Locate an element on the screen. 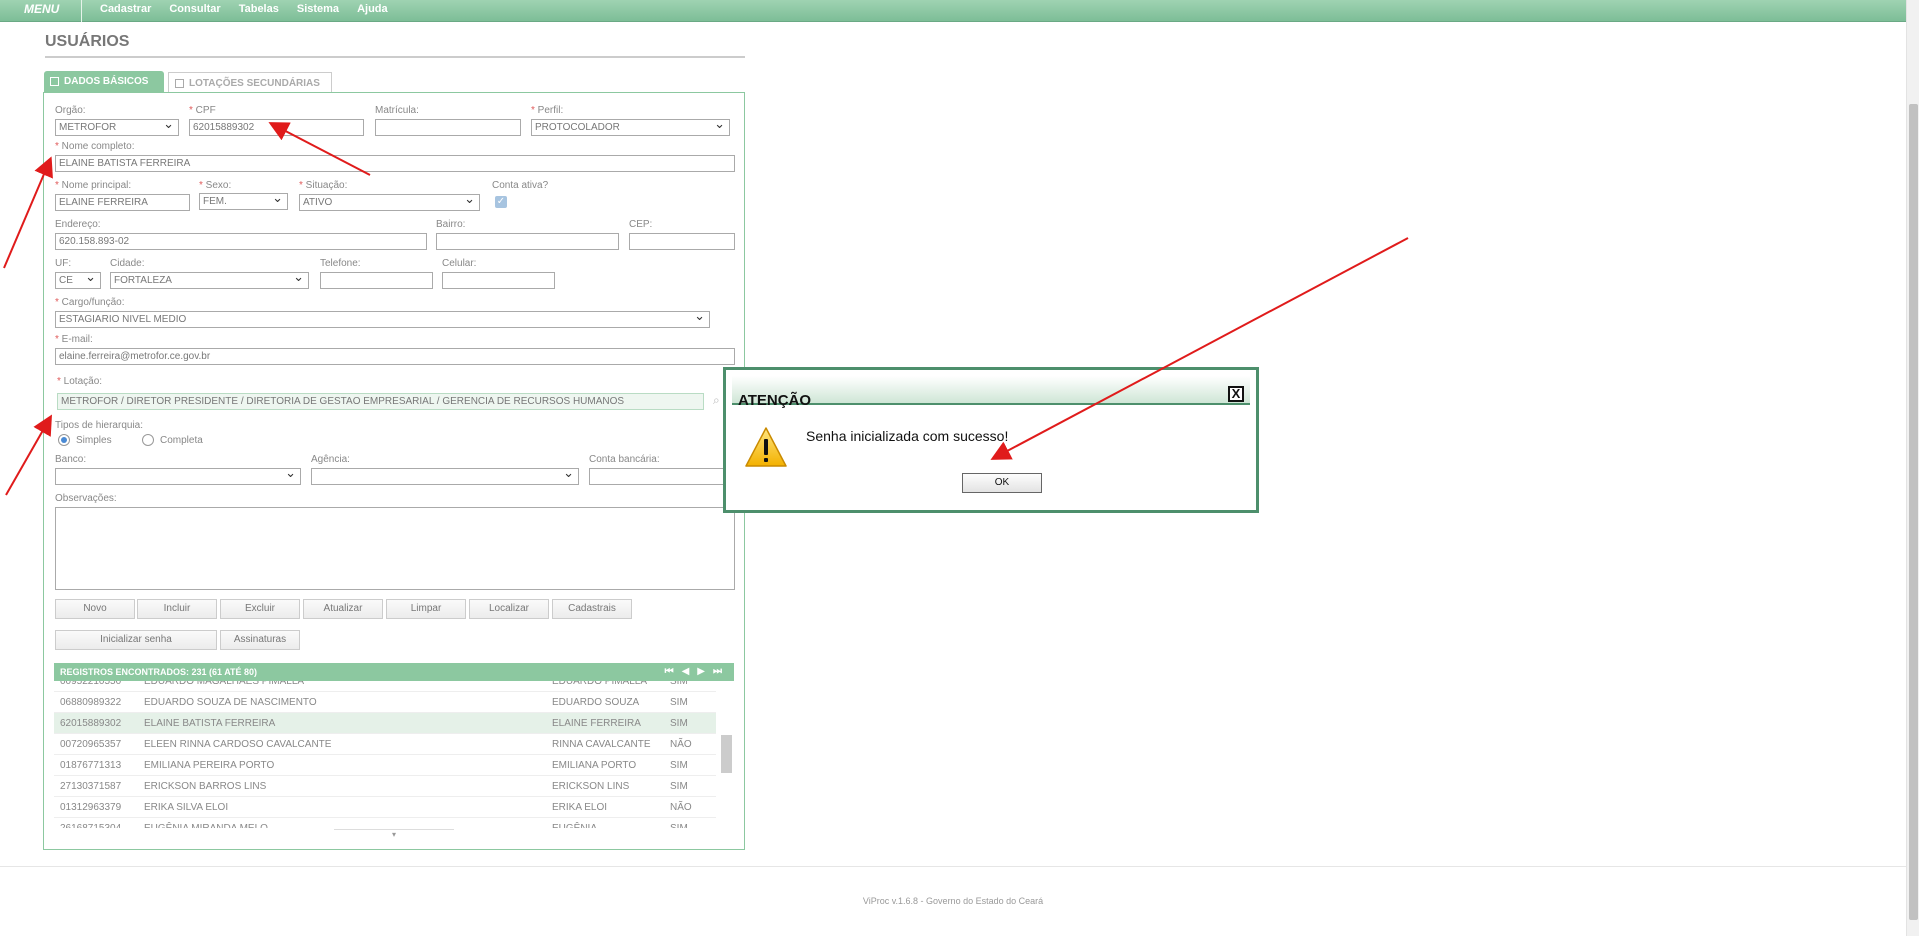 The height and width of the screenshot is (936, 1919). cpf-label: * CPF is located at coordinates (202, 110).